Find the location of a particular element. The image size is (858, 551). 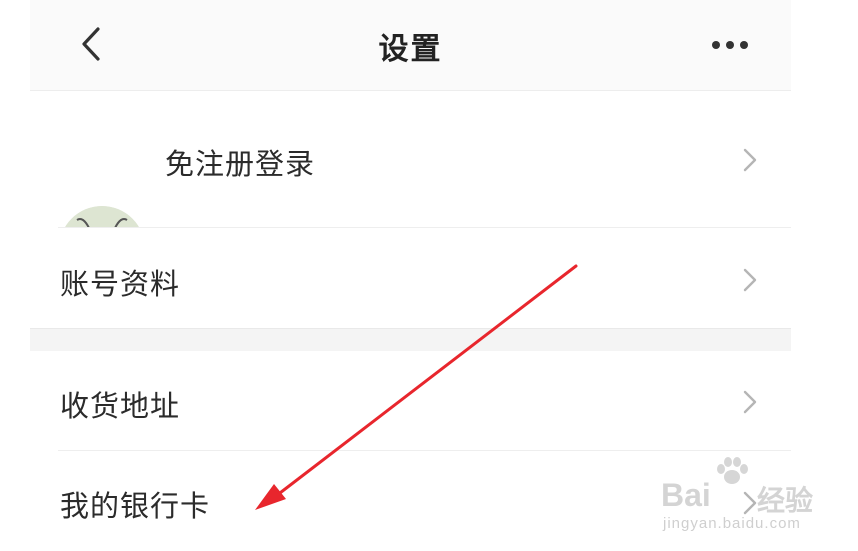

paw-icon is located at coordinates (732, 470).